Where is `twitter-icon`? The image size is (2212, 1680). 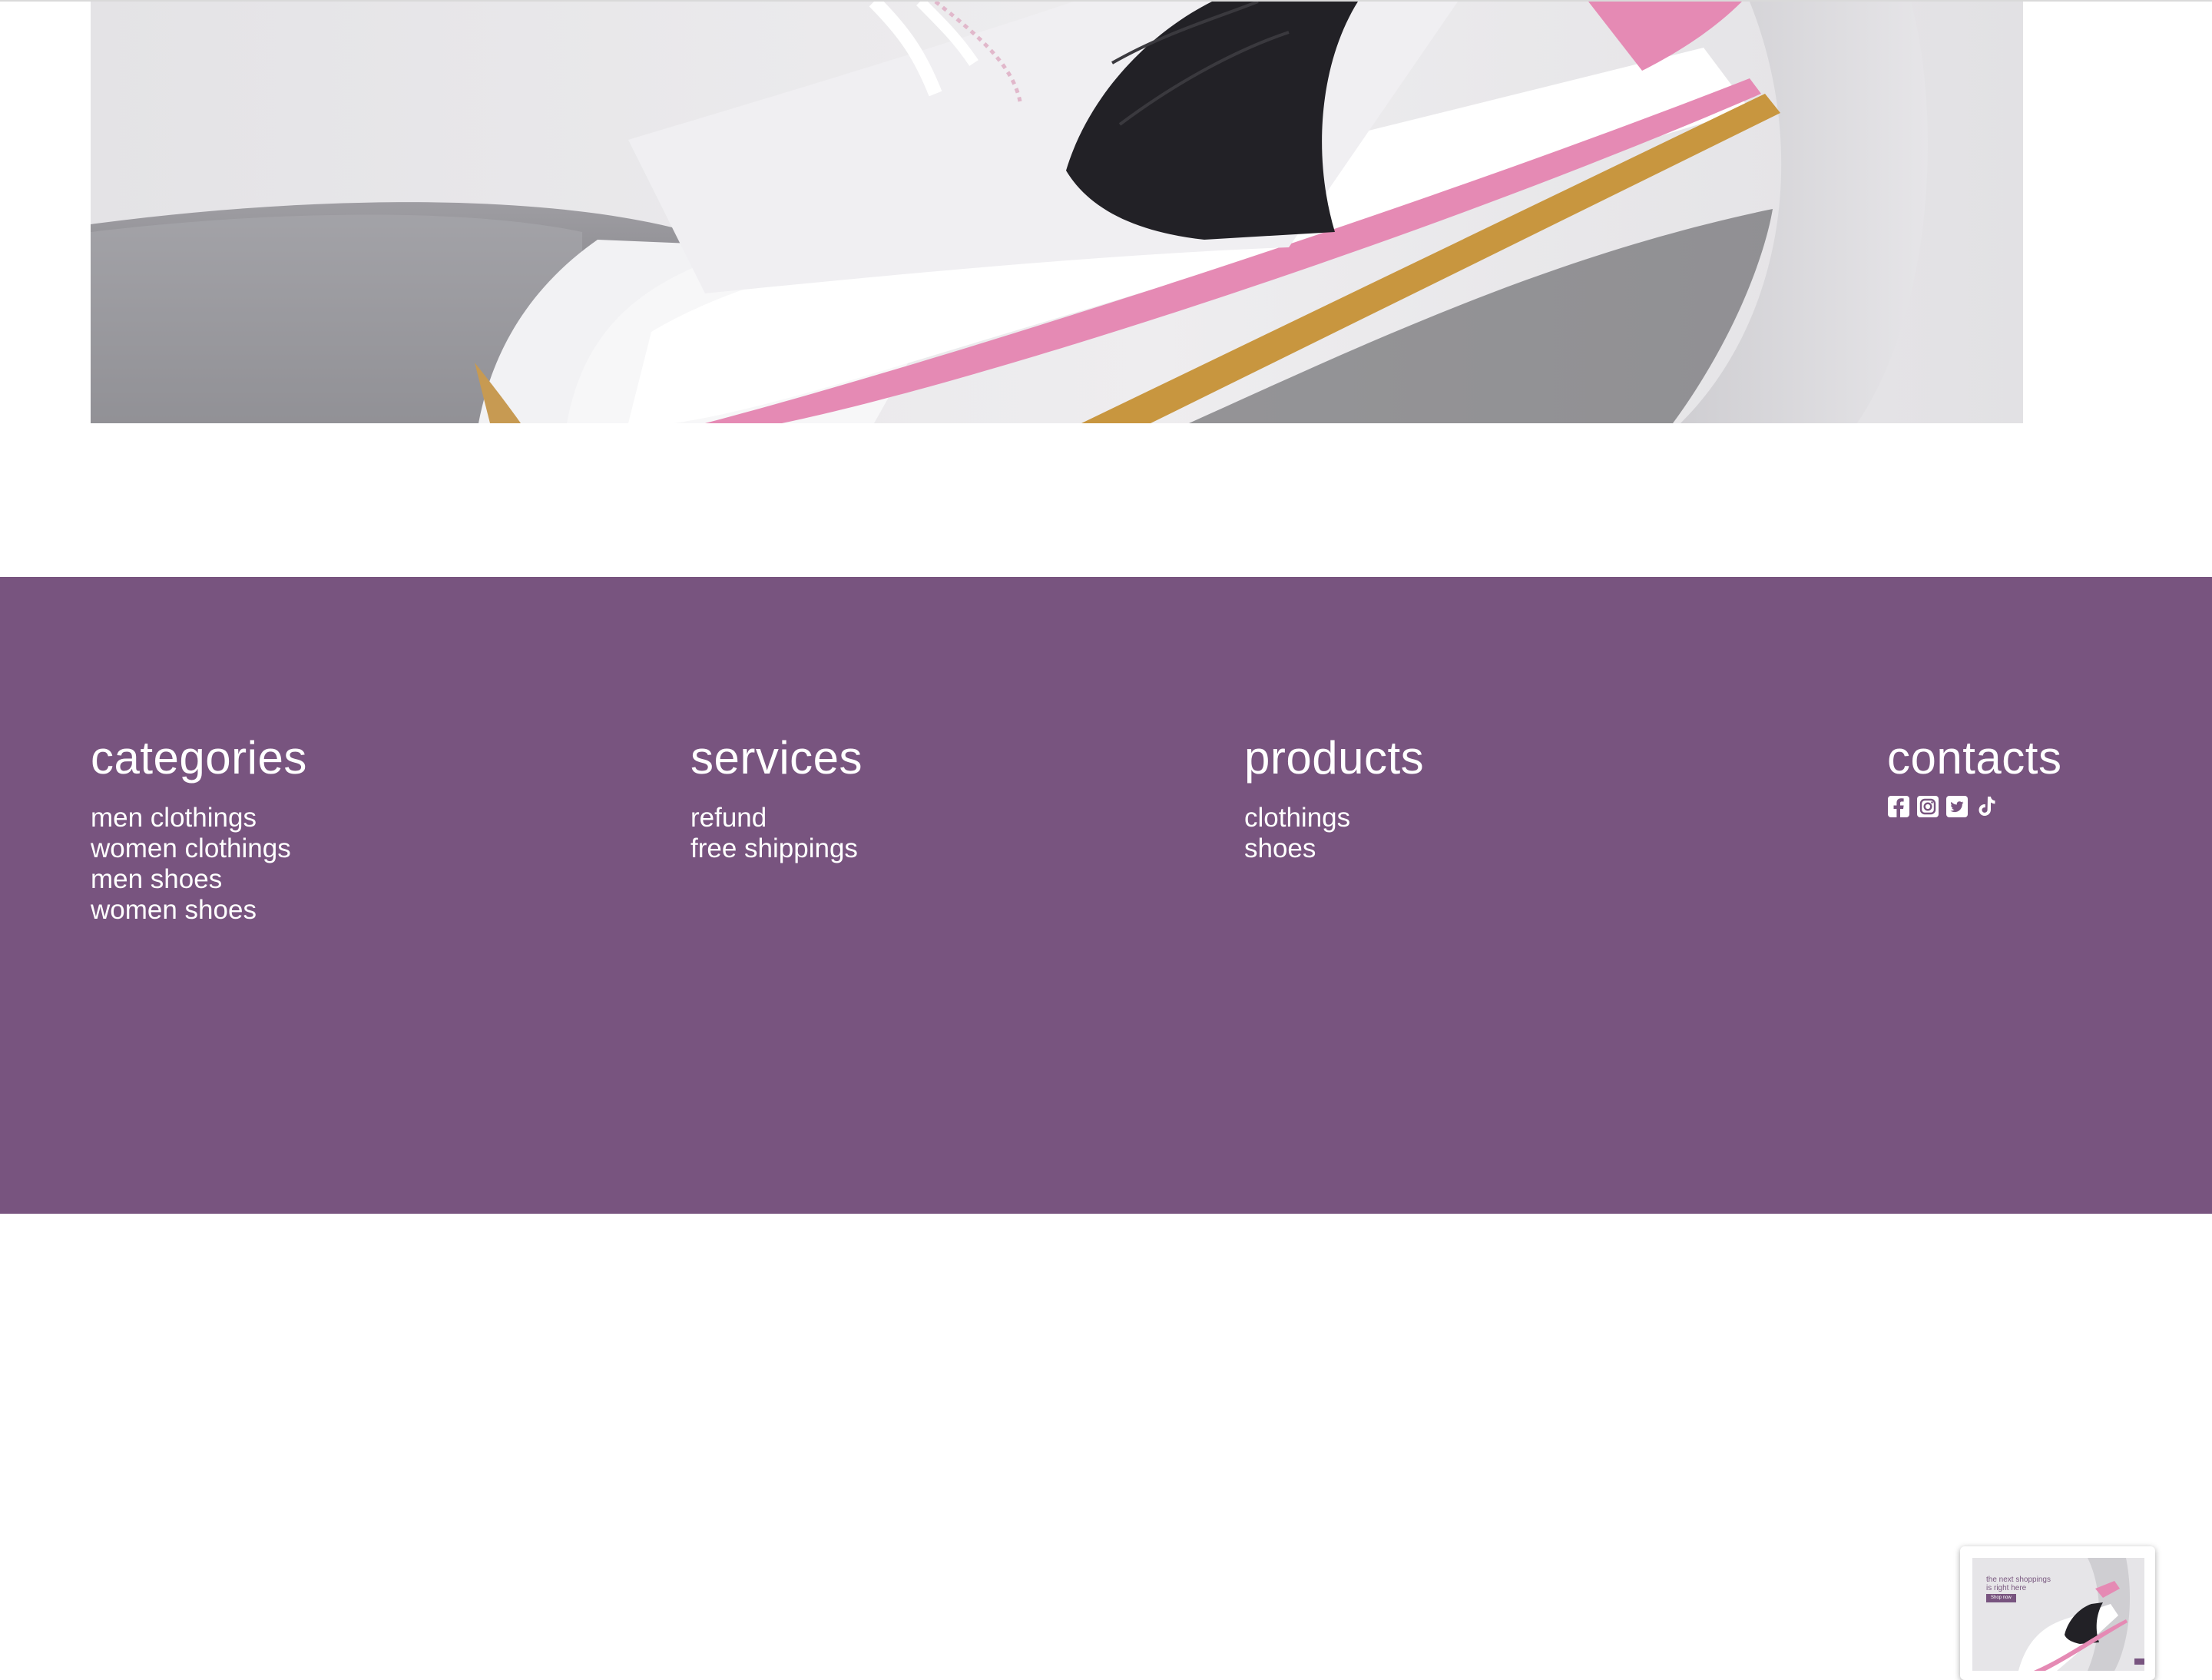 twitter-icon is located at coordinates (1957, 806).